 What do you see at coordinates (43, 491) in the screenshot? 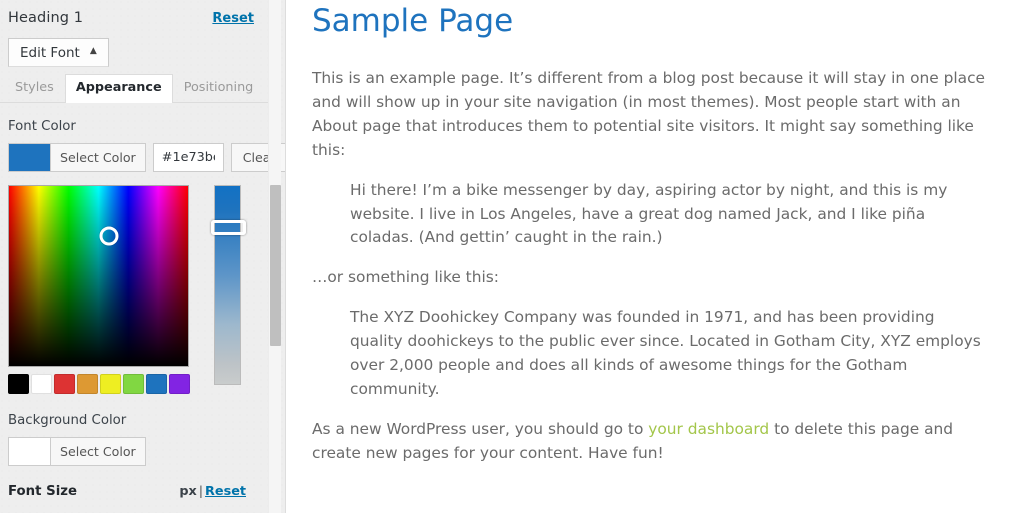
I see `font-size-label: Font Size` at bounding box center [43, 491].